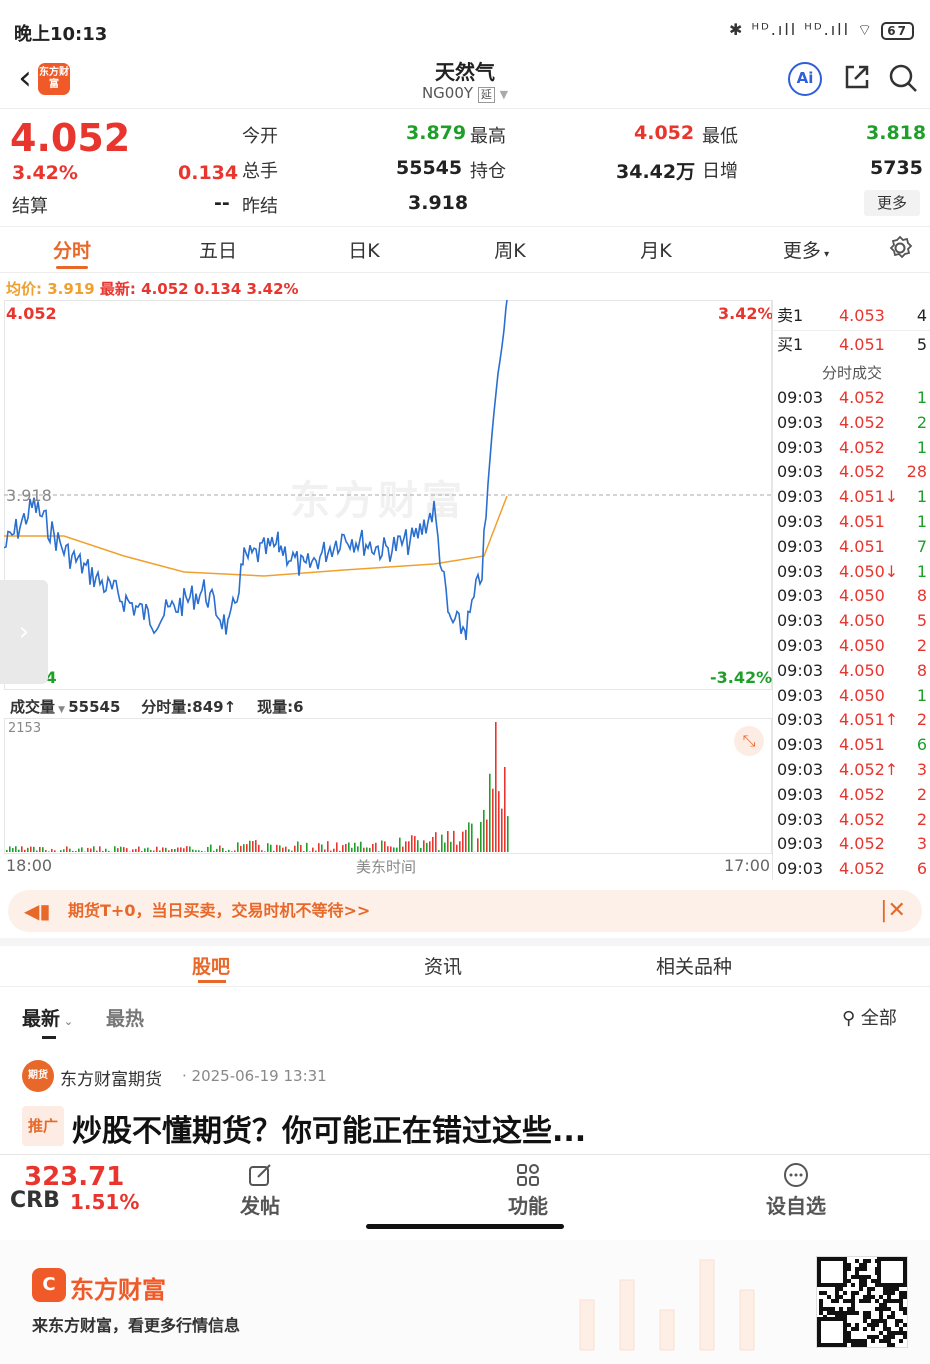  Describe the element at coordinates (749, 741) in the screenshot. I see `expand-icon: ⤡` at that location.